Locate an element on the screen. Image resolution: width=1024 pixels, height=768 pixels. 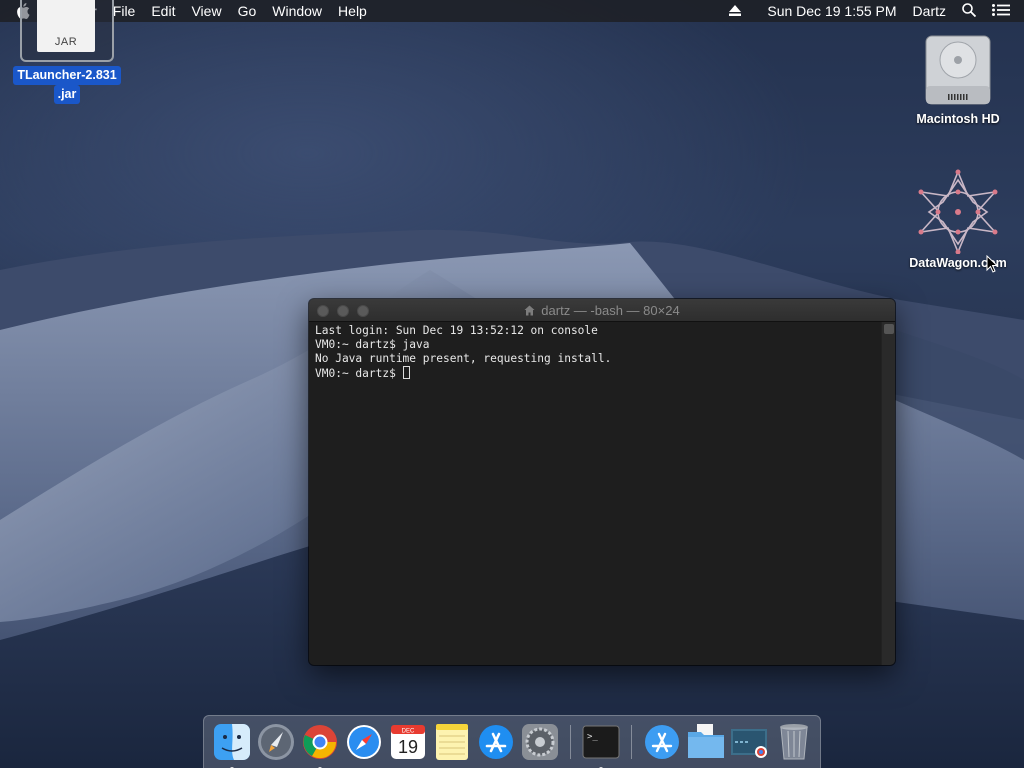
safari-icon is located at coordinates (364, 742).